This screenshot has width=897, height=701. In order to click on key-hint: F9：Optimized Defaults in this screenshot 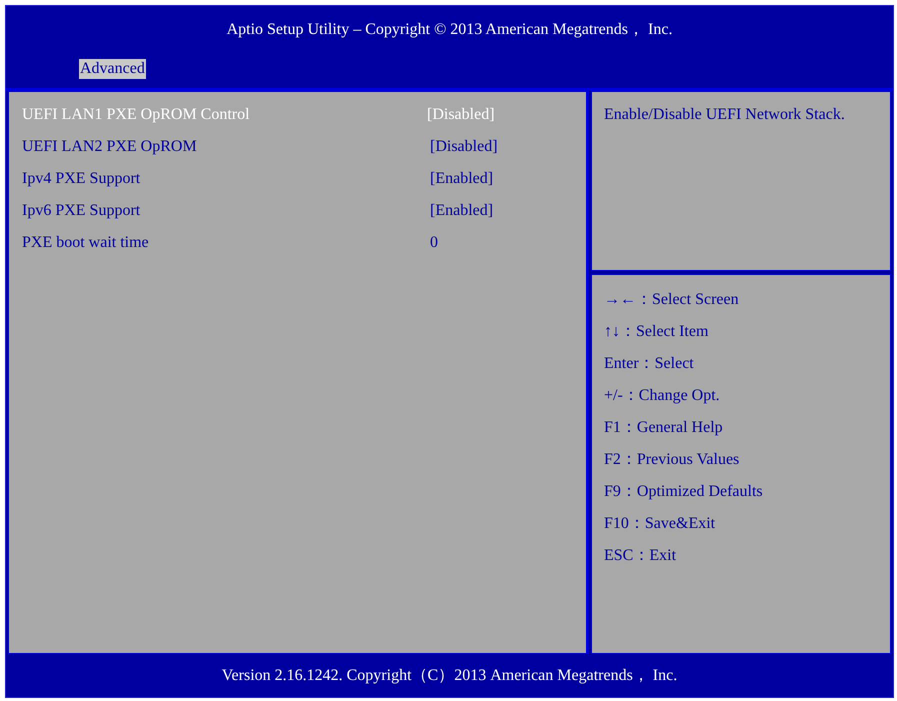, I will do `click(683, 491)`.